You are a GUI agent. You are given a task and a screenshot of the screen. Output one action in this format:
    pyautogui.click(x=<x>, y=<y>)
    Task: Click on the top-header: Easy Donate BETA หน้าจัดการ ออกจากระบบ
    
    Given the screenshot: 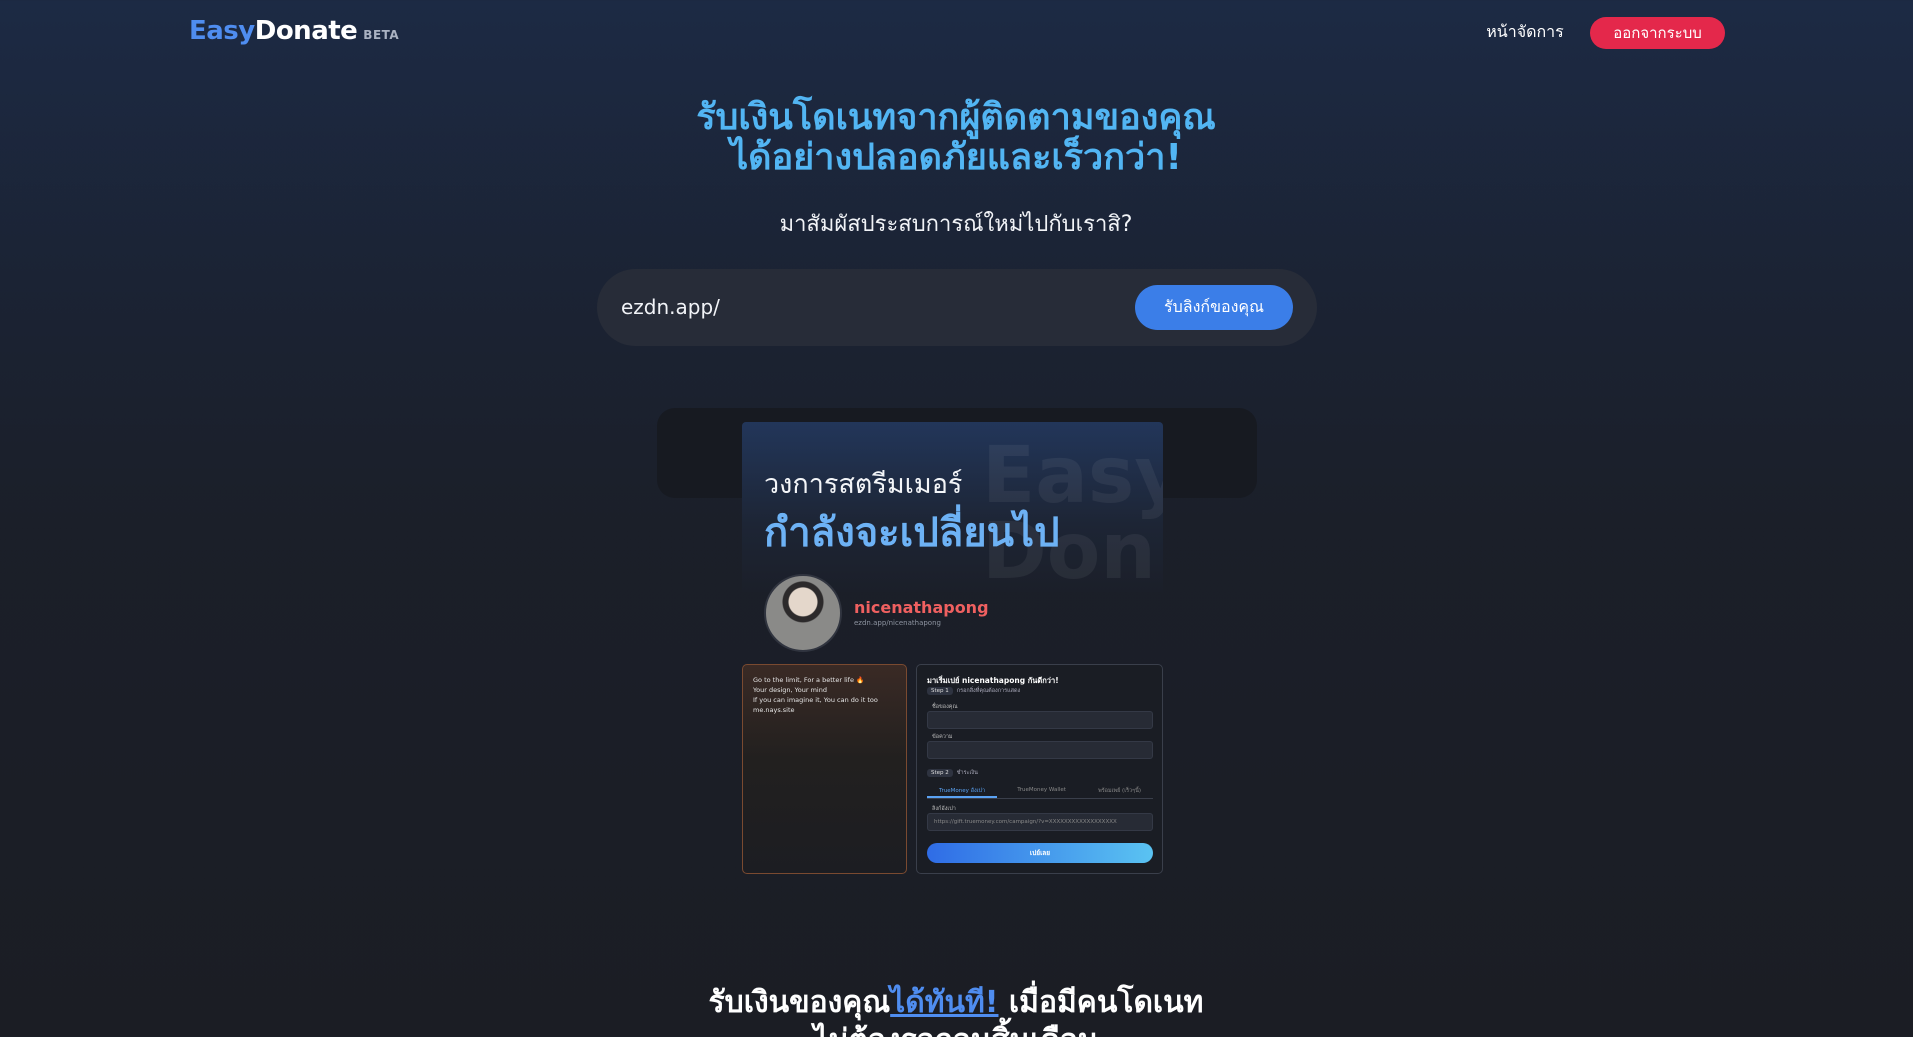 What is the action you would take?
    pyautogui.click(x=956, y=33)
    